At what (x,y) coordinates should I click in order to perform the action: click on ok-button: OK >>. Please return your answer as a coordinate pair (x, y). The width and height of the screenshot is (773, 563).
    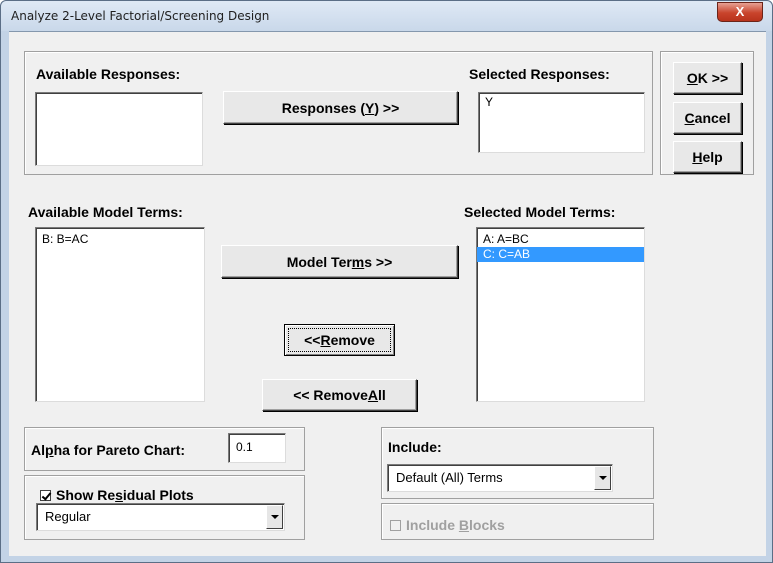
    Looking at the image, I should click on (707, 78).